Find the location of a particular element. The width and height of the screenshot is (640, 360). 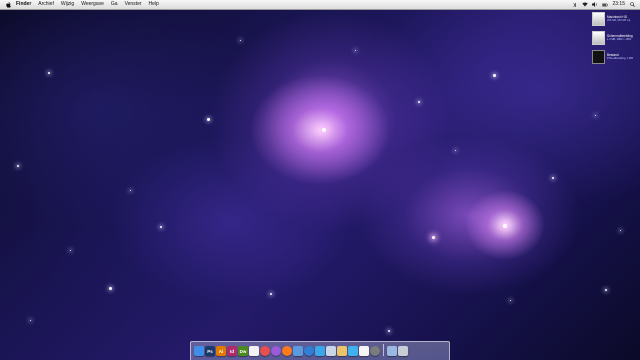

illustrator-icon: Ai is located at coordinates (221, 351).